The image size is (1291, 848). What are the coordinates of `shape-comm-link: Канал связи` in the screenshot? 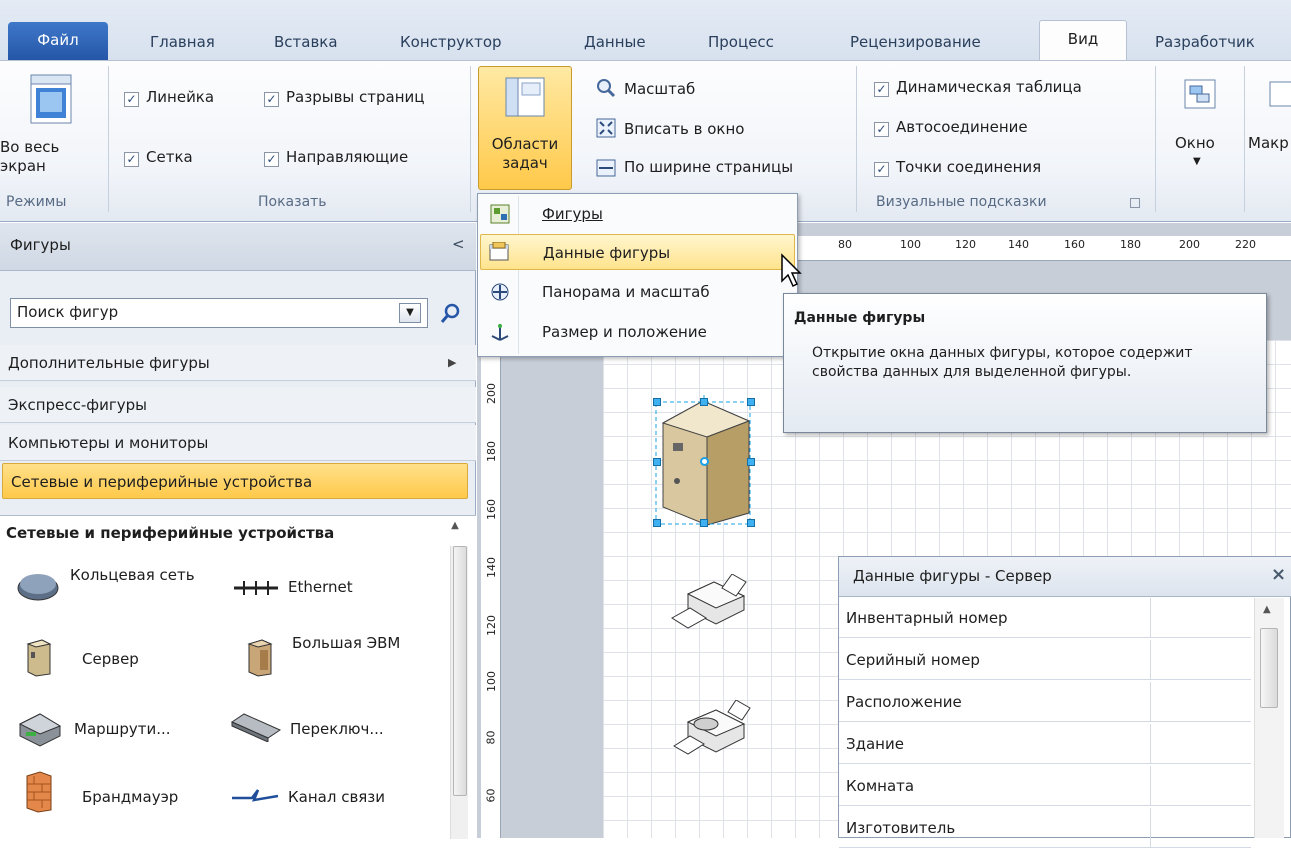 It's located at (335, 798).